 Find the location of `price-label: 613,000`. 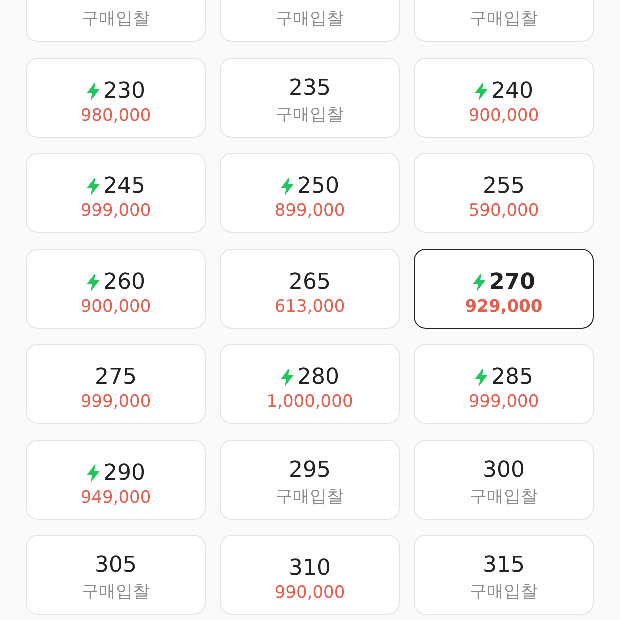

price-label: 613,000 is located at coordinates (310, 306).